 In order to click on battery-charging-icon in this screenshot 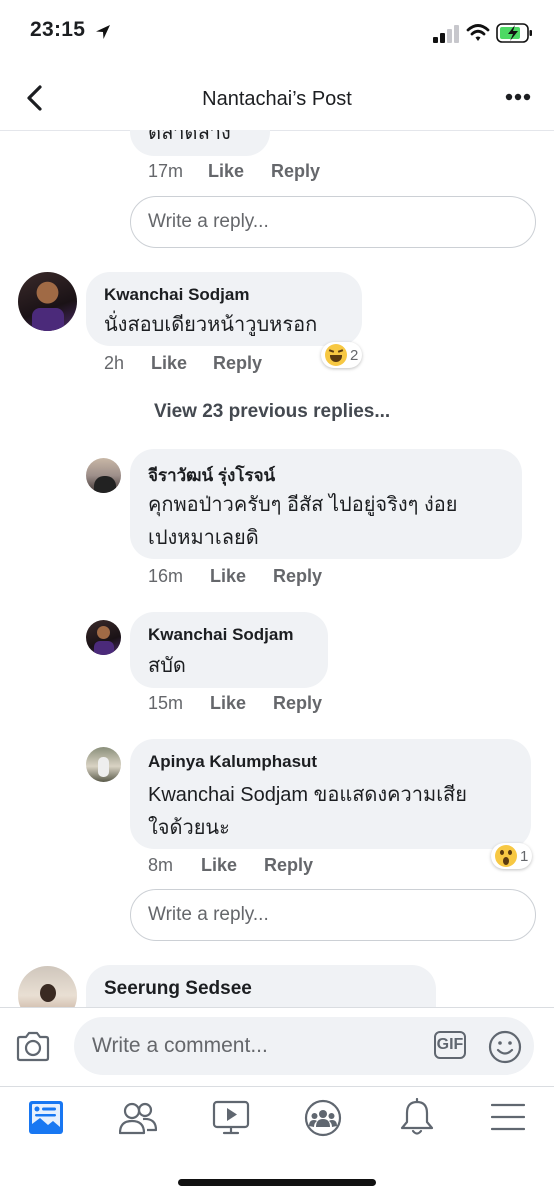, I will do `click(514, 33)`.